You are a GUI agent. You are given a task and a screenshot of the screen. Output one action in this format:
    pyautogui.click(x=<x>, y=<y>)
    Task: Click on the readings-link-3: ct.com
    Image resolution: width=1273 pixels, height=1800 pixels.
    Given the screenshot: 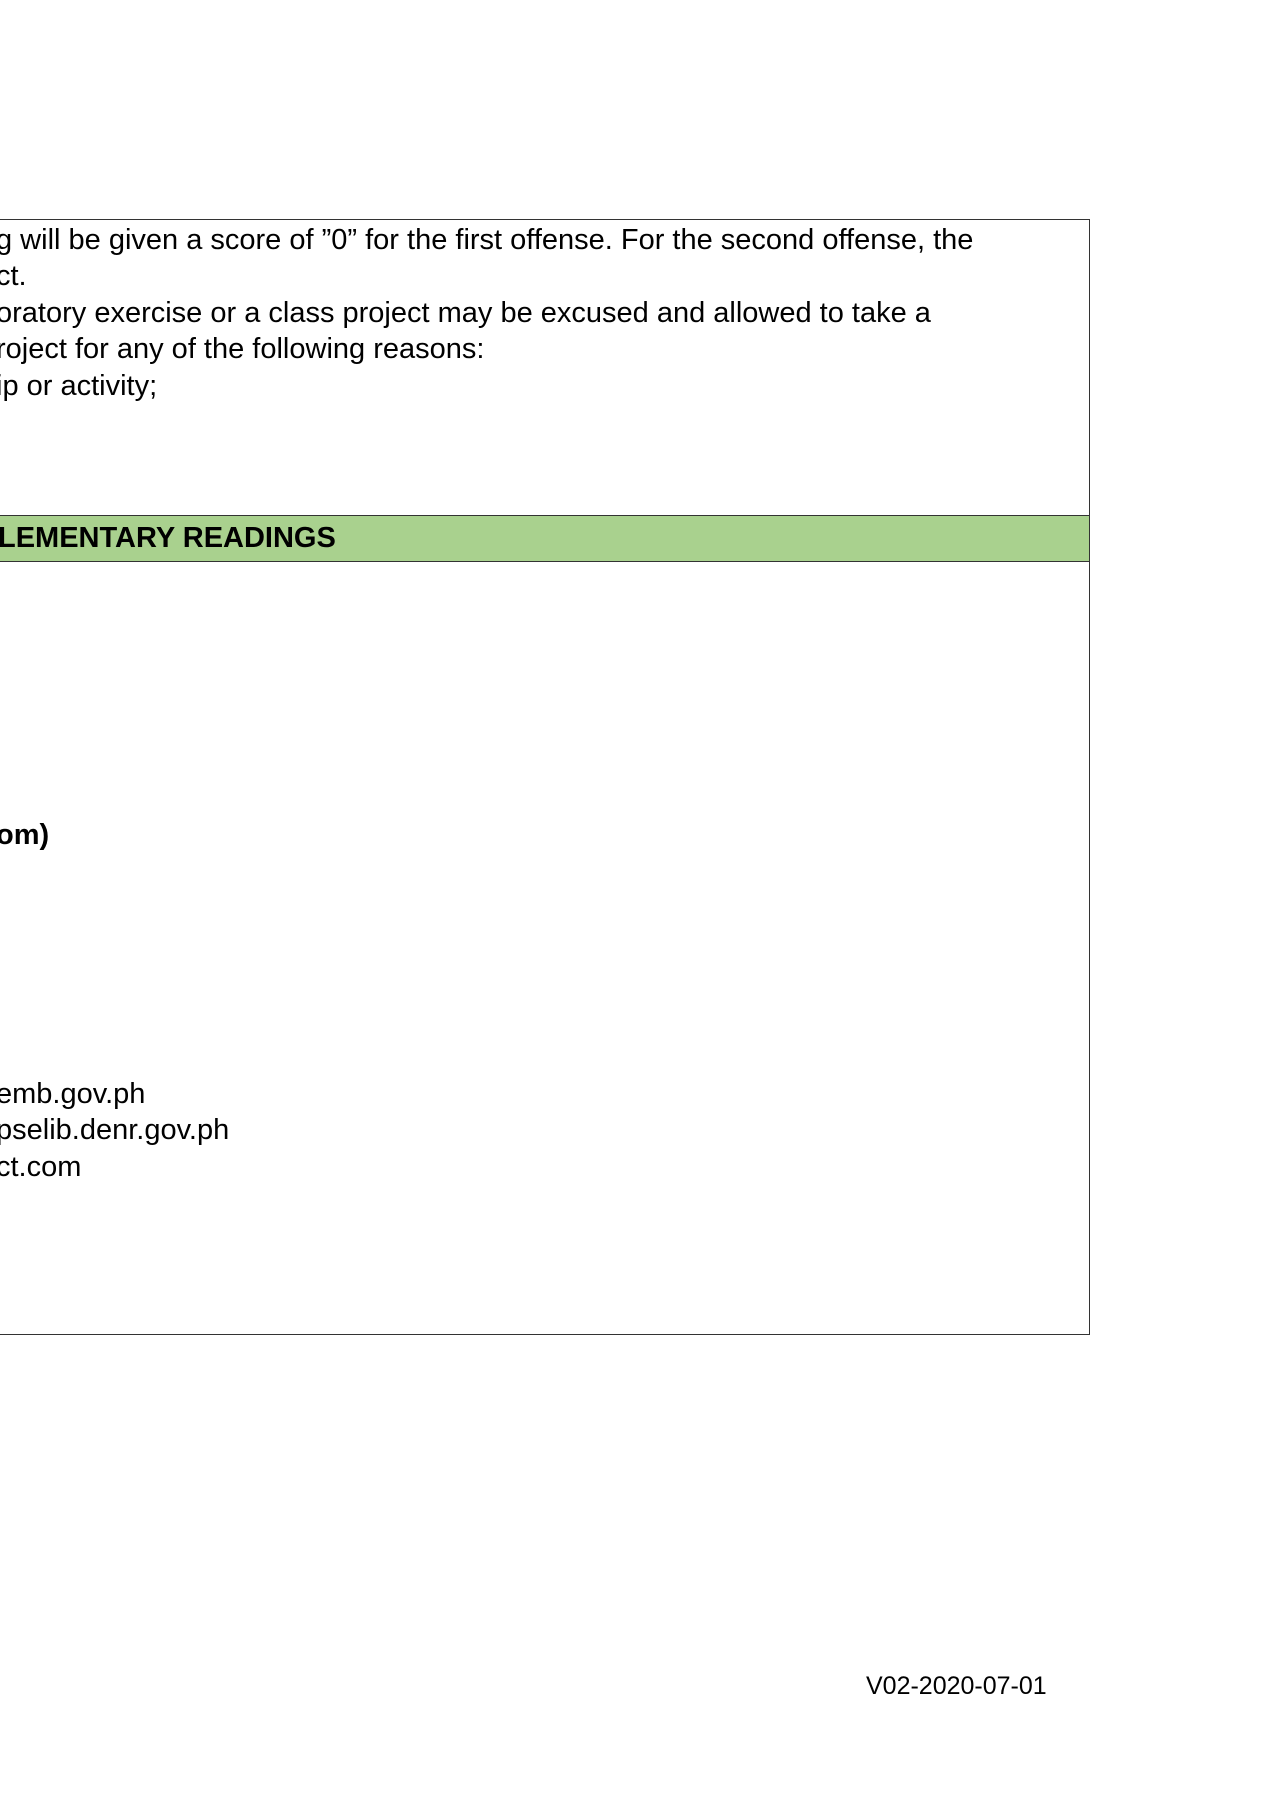 What is the action you would take?
    pyautogui.click(x=41, y=1167)
    